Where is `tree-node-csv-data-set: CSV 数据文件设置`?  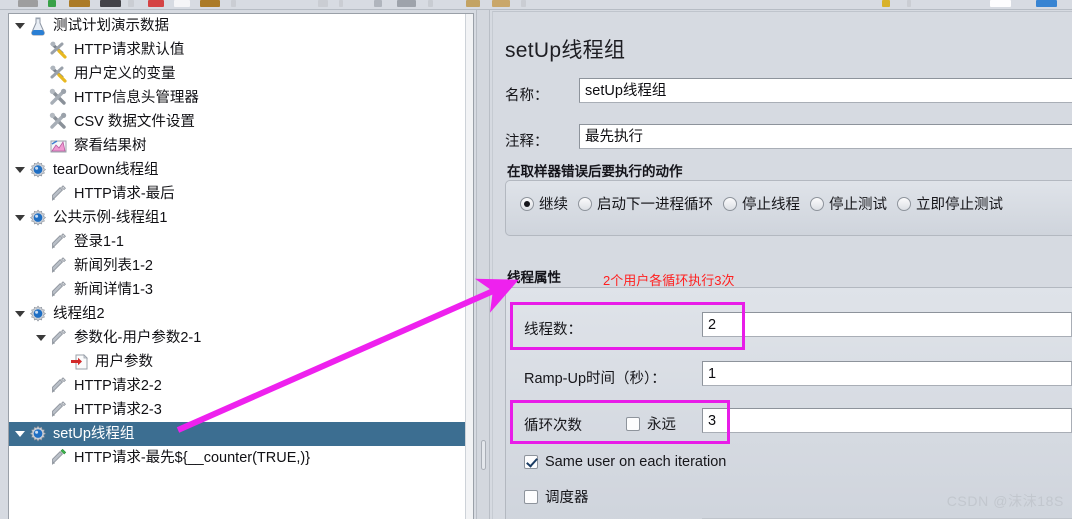
tree-node-csv-data-set: CSV 数据文件设置 is located at coordinates (241, 122).